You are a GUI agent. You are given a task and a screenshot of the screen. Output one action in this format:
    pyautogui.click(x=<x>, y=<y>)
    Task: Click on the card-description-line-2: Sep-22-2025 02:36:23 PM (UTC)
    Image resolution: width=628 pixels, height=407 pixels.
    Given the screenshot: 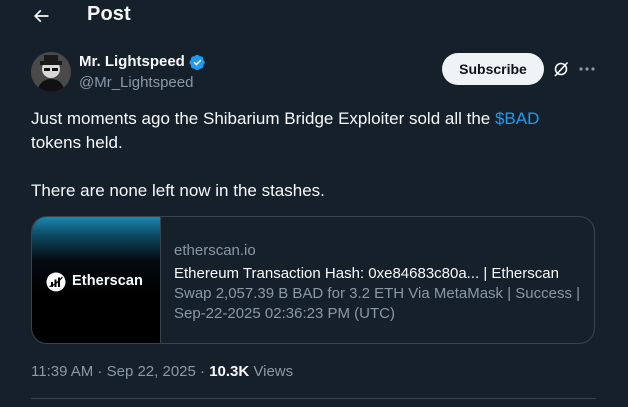 What is the action you would take?
    pyautogui.click(x=284, y=313)
    